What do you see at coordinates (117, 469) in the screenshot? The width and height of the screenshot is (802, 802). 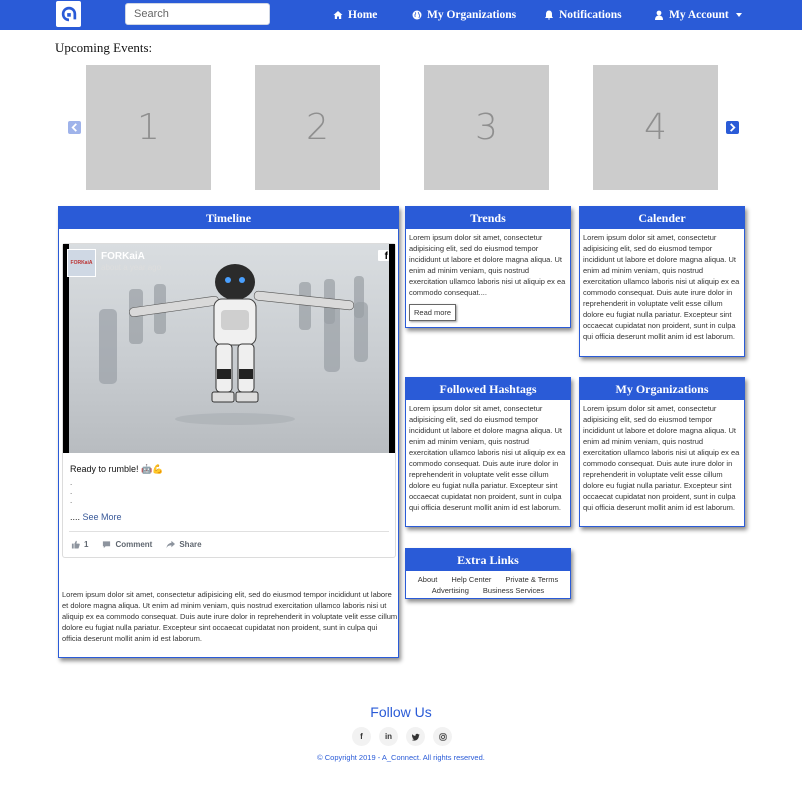 I see `post-text: Ready to rumble! 🤖💪` at bounding box center [117, 469].